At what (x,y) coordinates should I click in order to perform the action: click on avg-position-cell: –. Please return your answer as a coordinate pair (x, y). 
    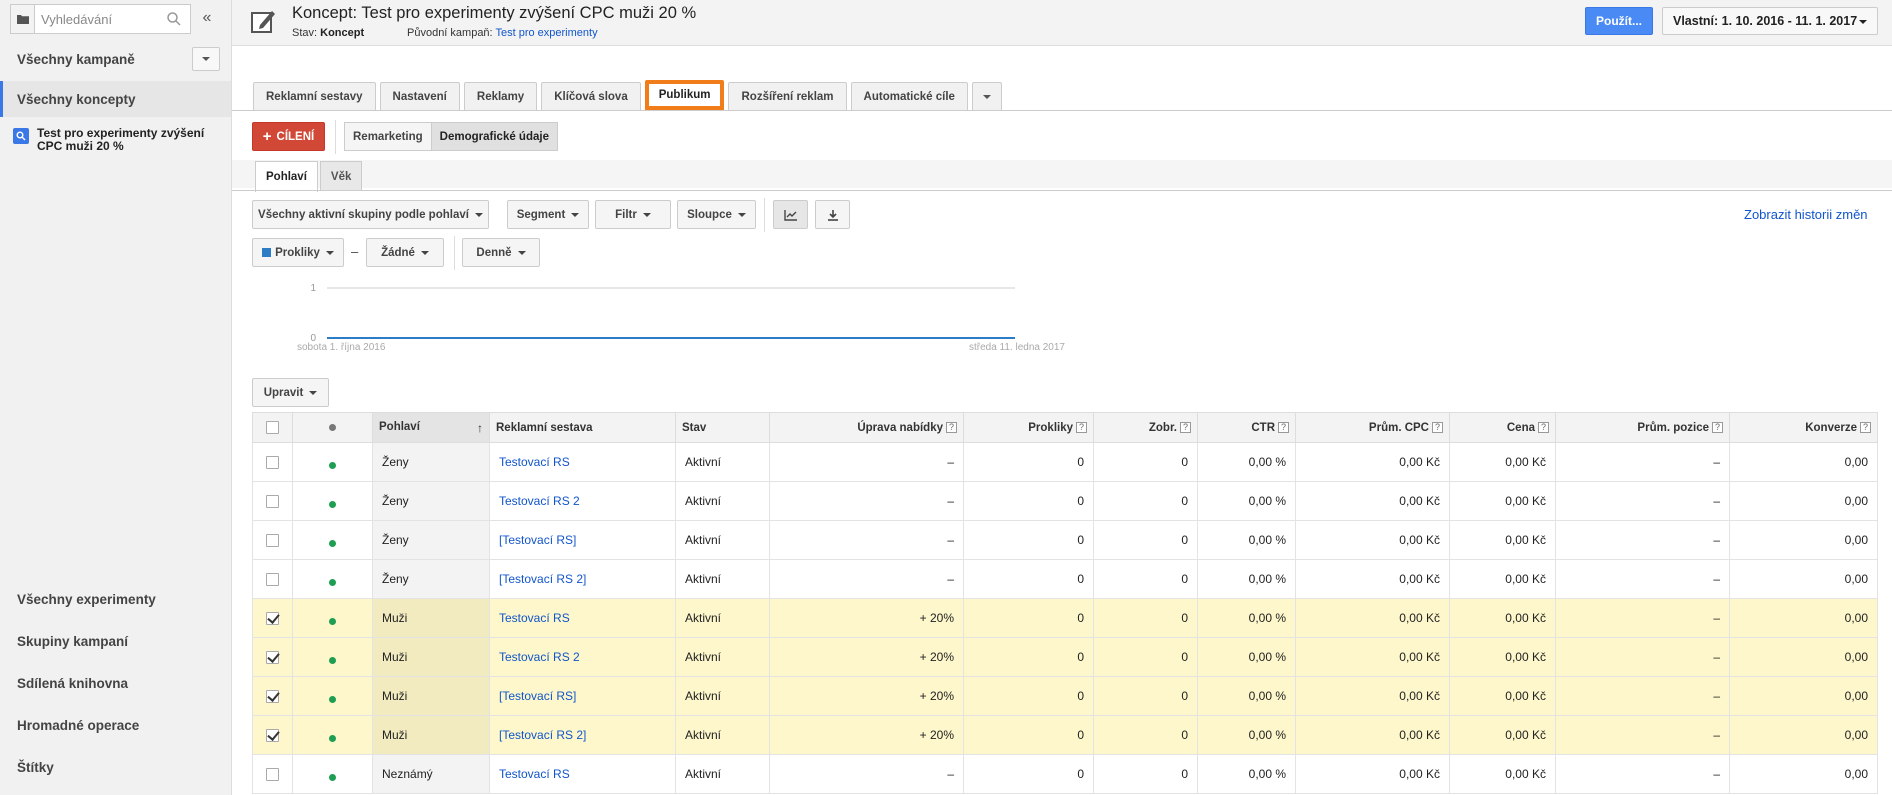
    Looking at the image, I should click on (1642, 579).